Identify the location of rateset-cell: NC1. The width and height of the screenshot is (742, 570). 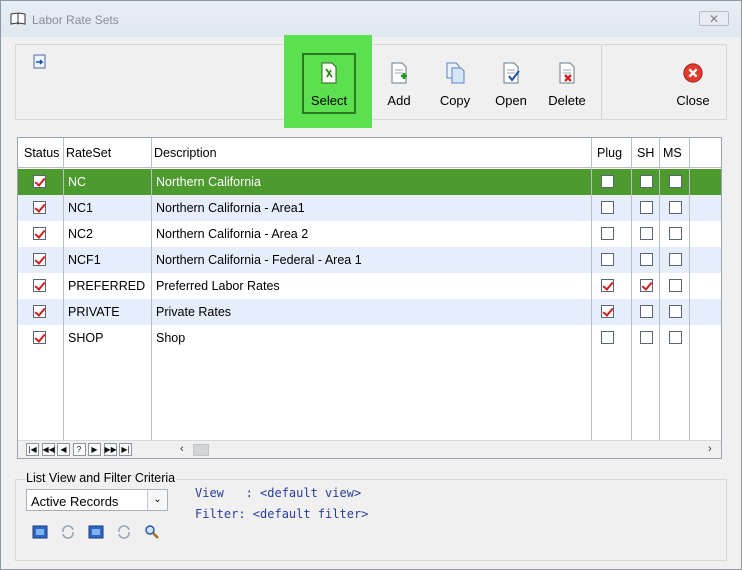
(81, 208).